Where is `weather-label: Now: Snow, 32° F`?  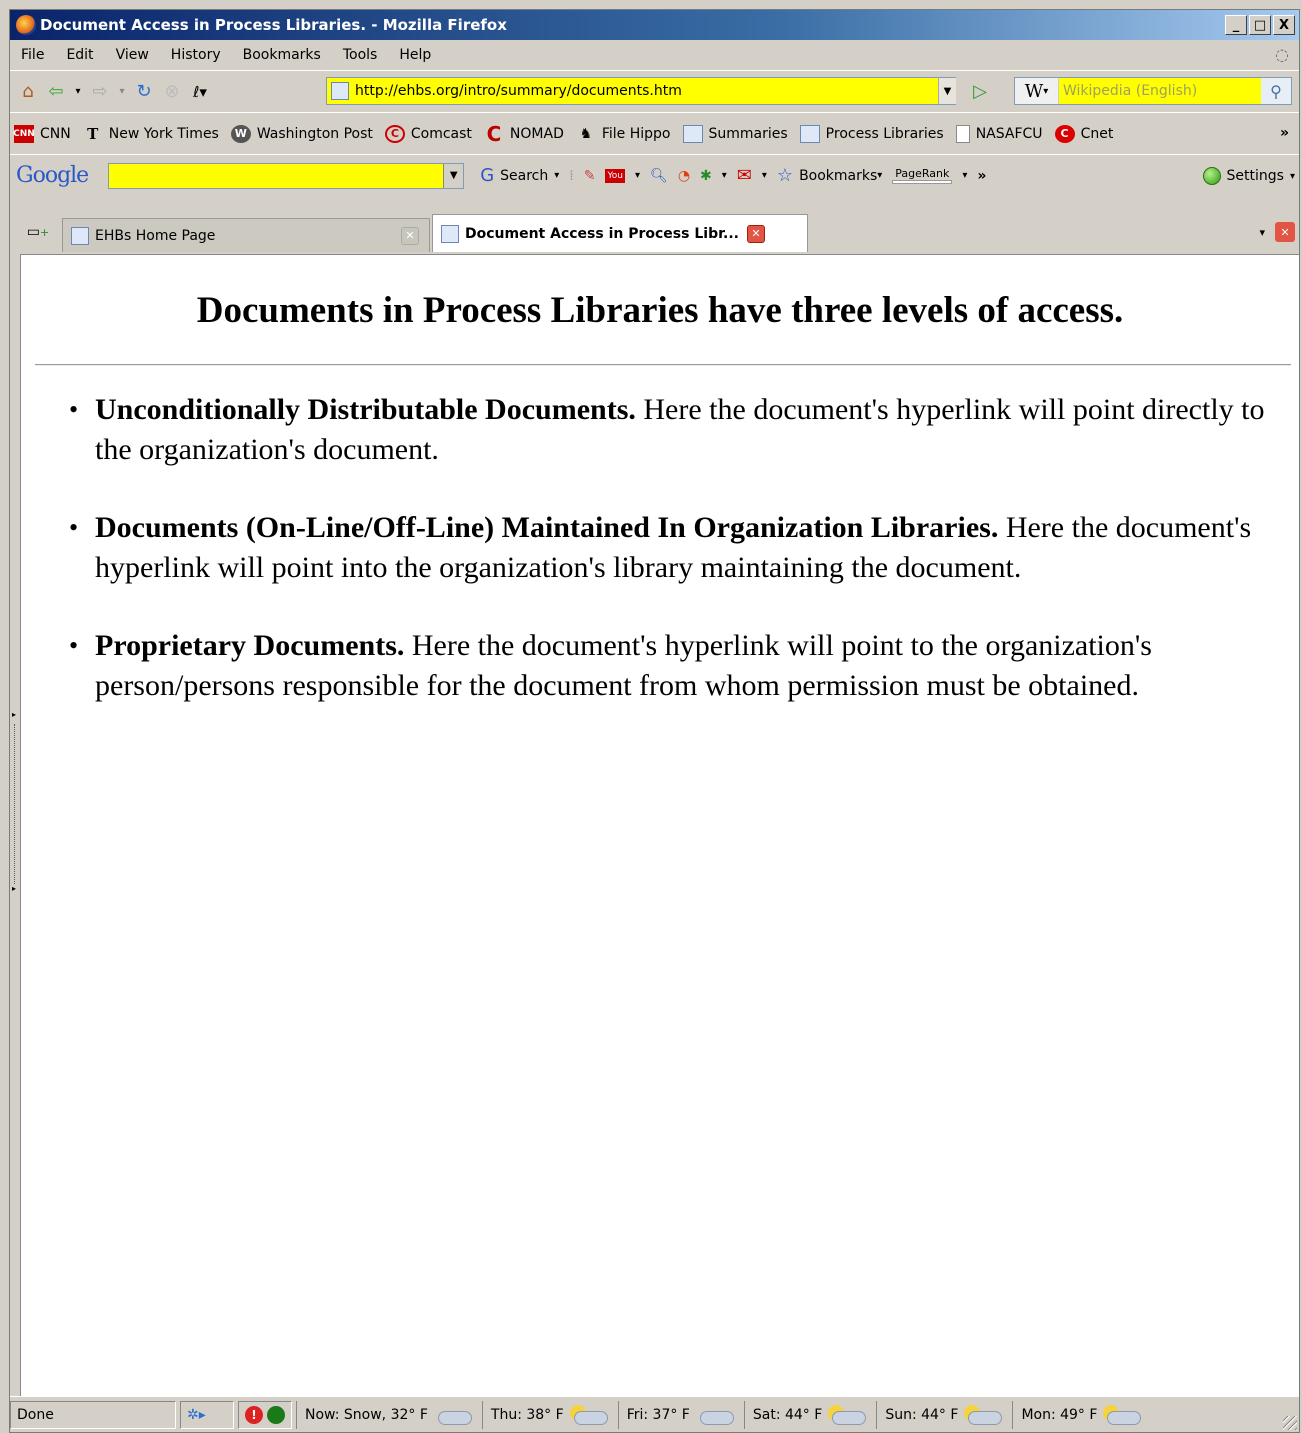
weather-label: Now: Snow, 32° F is located at coordinates (366, 1414).